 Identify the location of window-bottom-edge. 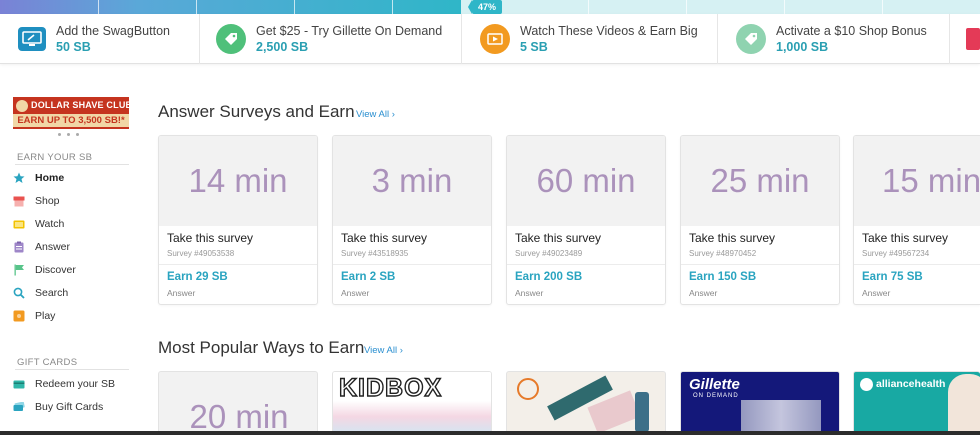
(490, 433).